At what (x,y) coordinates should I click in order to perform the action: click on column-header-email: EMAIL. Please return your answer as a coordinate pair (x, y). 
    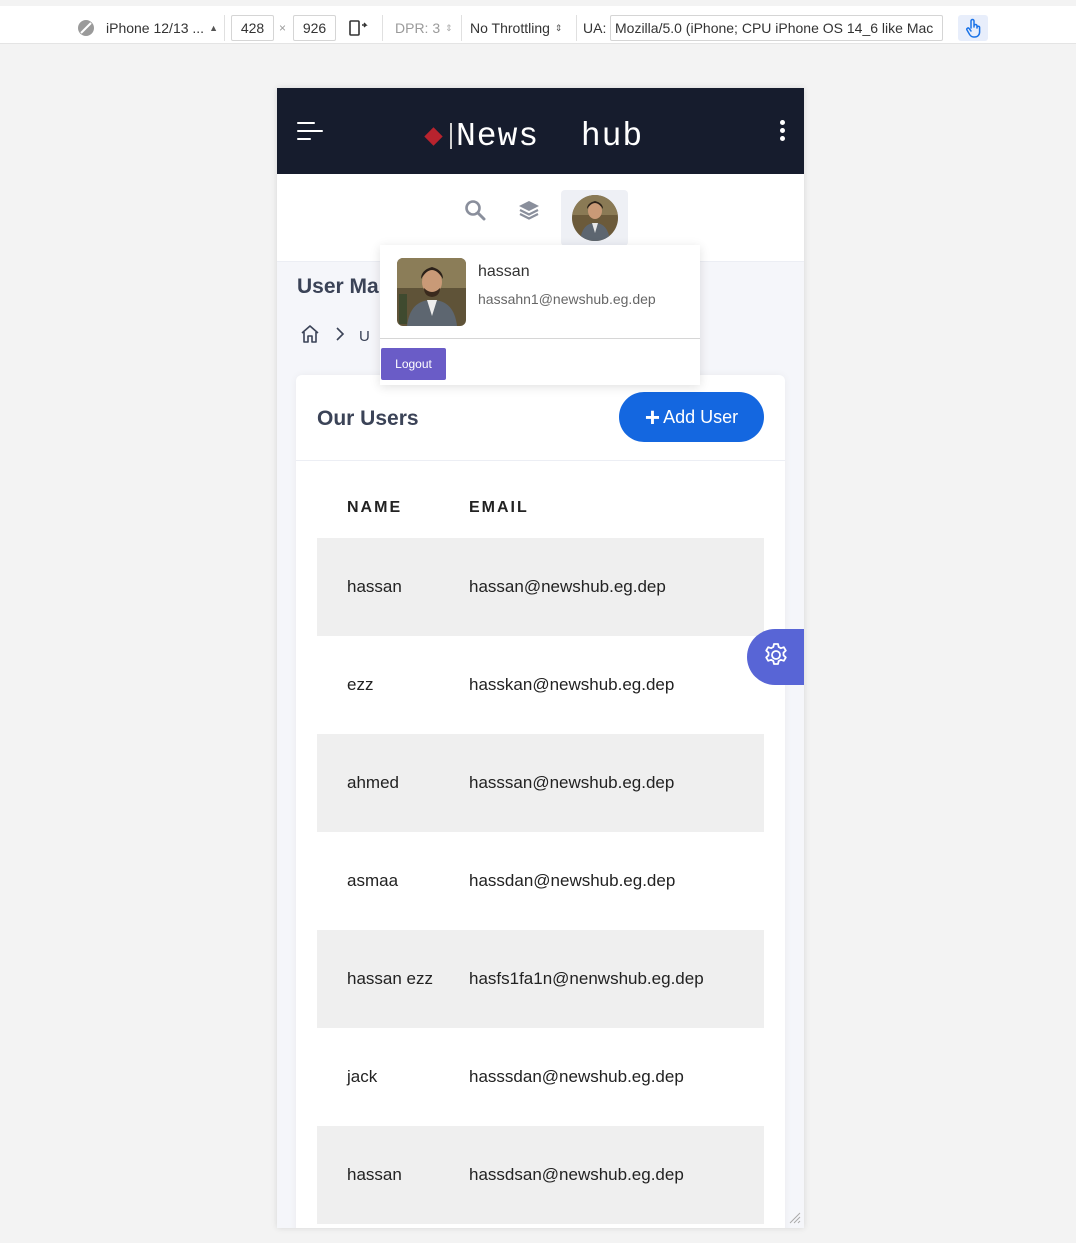
    Looking at the image, I should click on (616, 508).